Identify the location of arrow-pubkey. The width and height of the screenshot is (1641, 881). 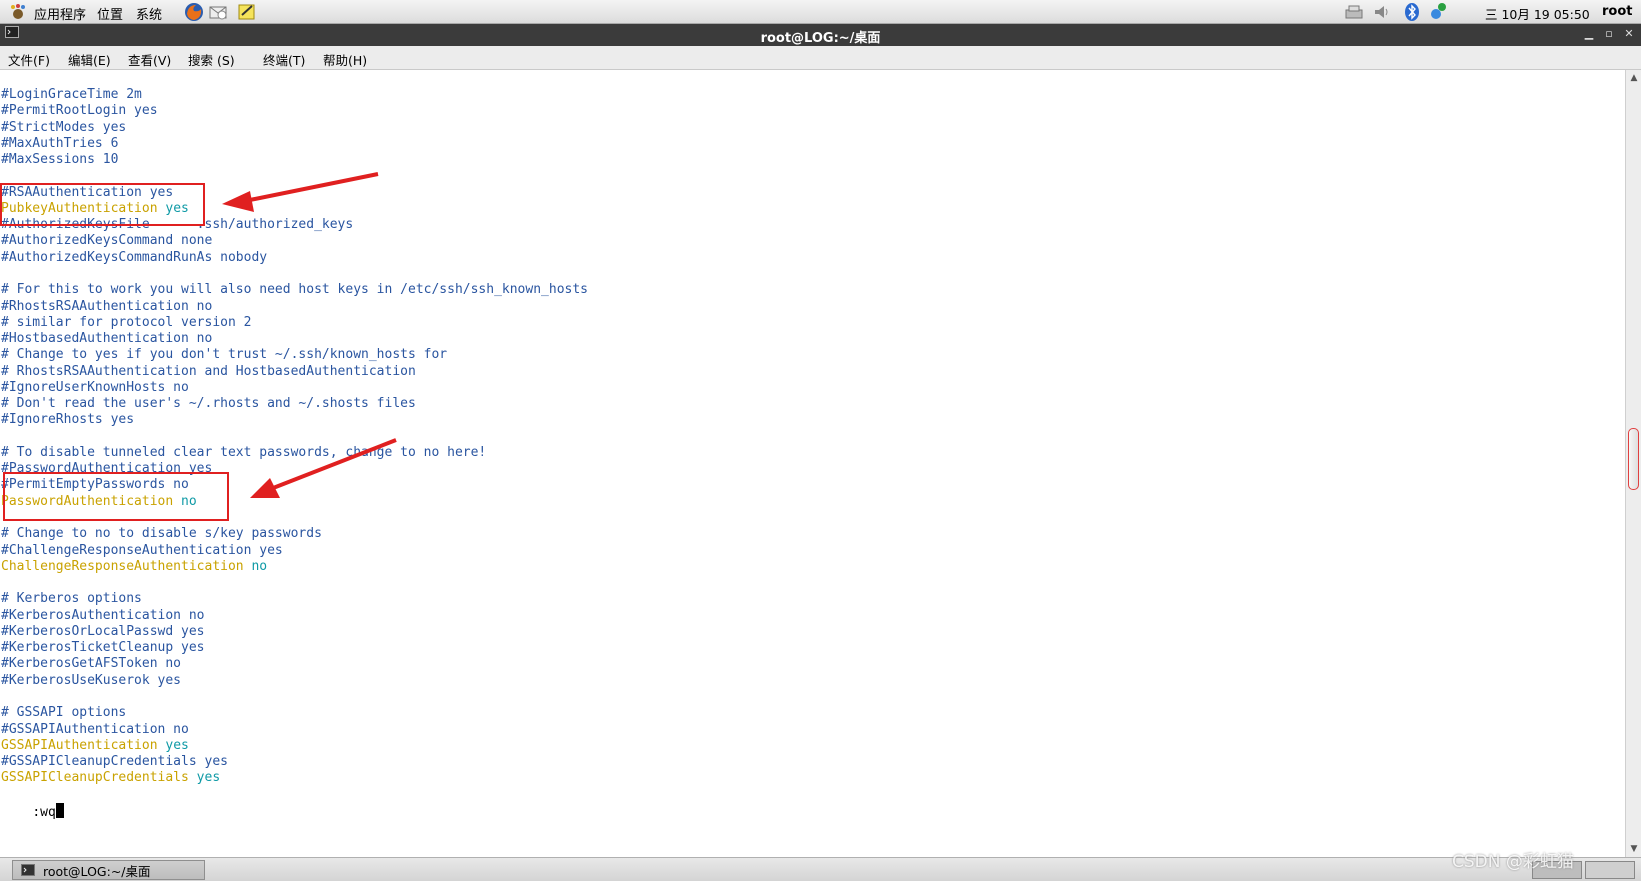
(300, 192).